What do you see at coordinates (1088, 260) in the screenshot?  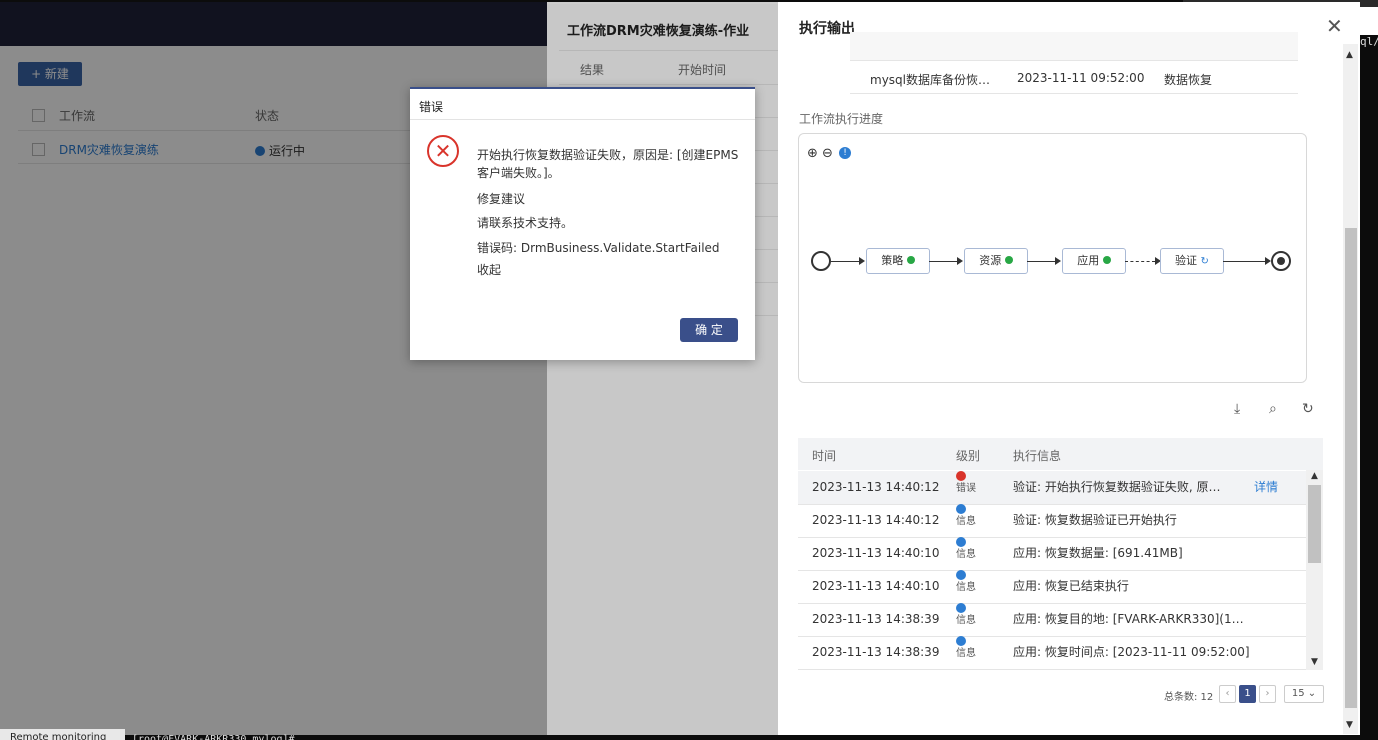 I see `node-label: 应用` at bounding box center [1088, 260].